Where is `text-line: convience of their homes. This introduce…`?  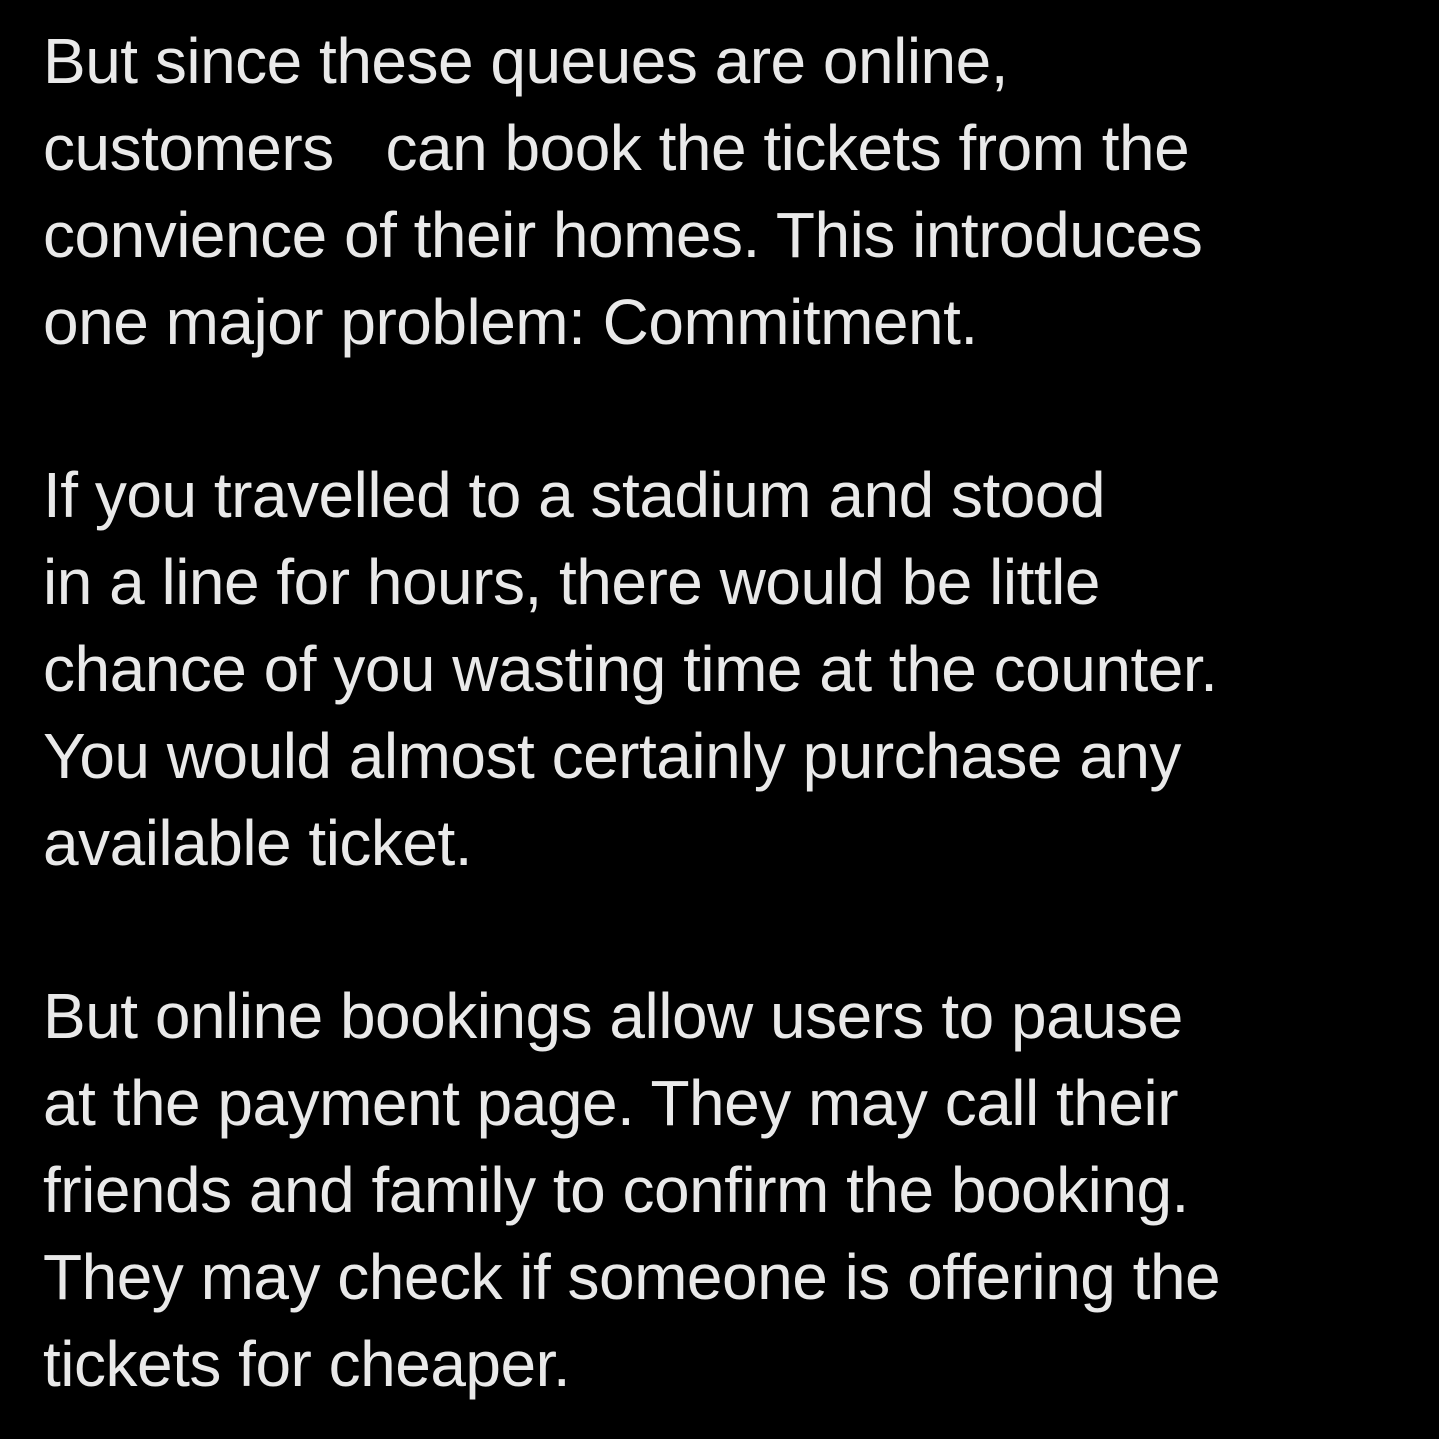
text-line: convience of their homes. This introduce… is located at coordinates (623, 235).